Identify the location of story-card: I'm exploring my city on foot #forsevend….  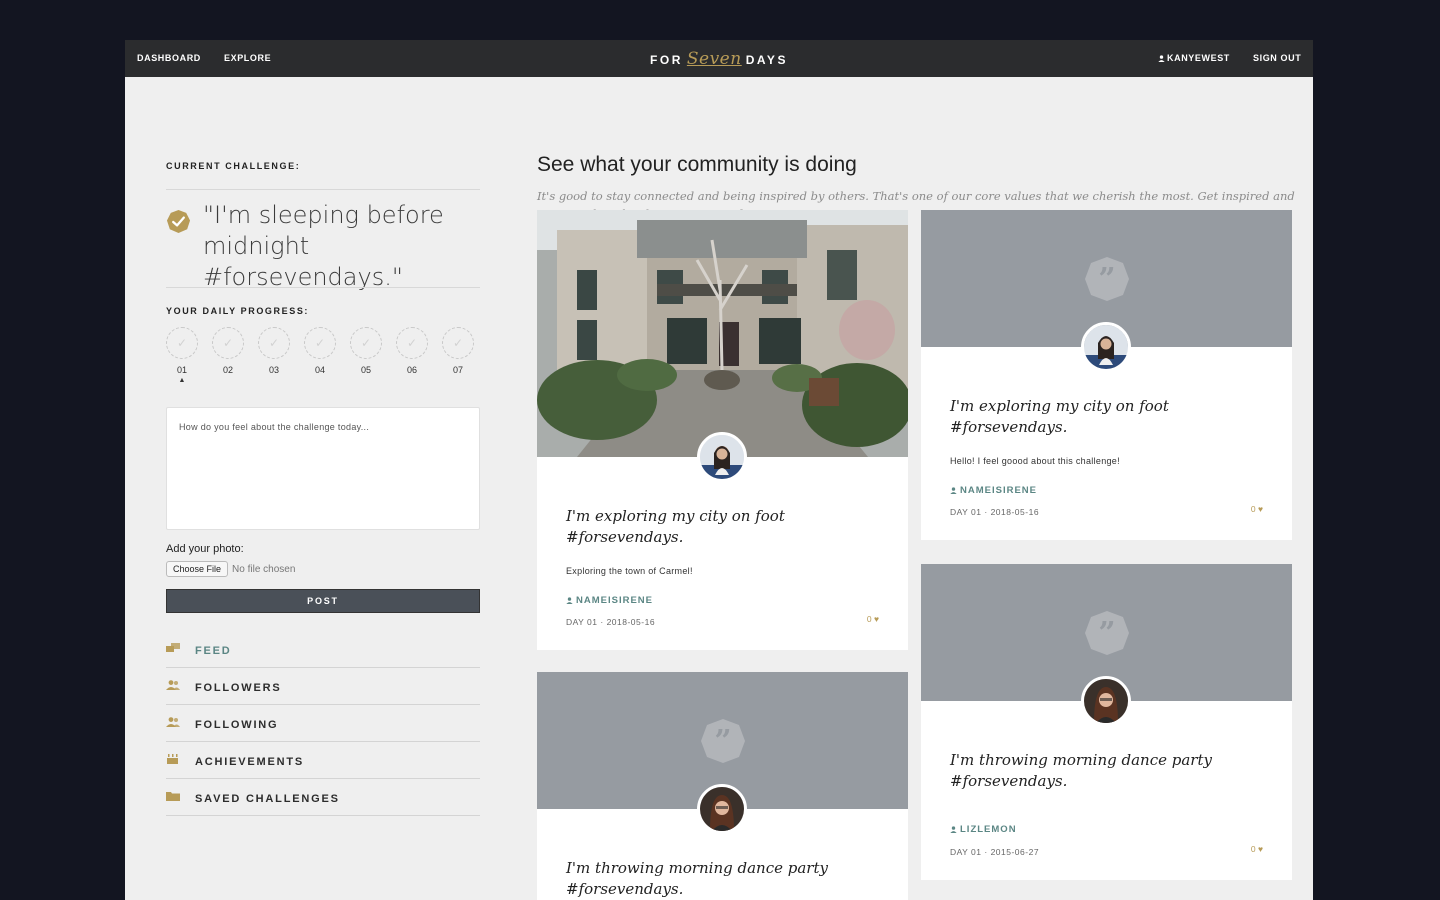
(724, 430).